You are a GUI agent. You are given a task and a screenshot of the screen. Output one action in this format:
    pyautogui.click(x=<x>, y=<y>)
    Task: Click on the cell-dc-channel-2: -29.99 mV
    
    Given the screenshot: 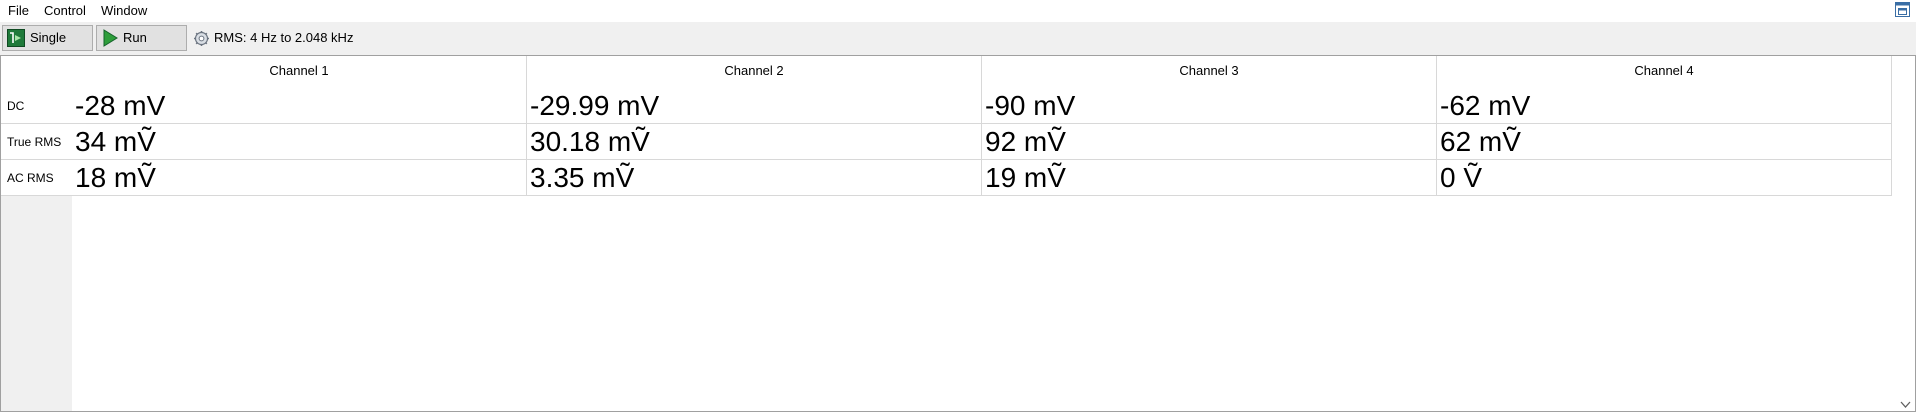 What is the action you would take?
    pyautogui.click(x=754, y=106)
    